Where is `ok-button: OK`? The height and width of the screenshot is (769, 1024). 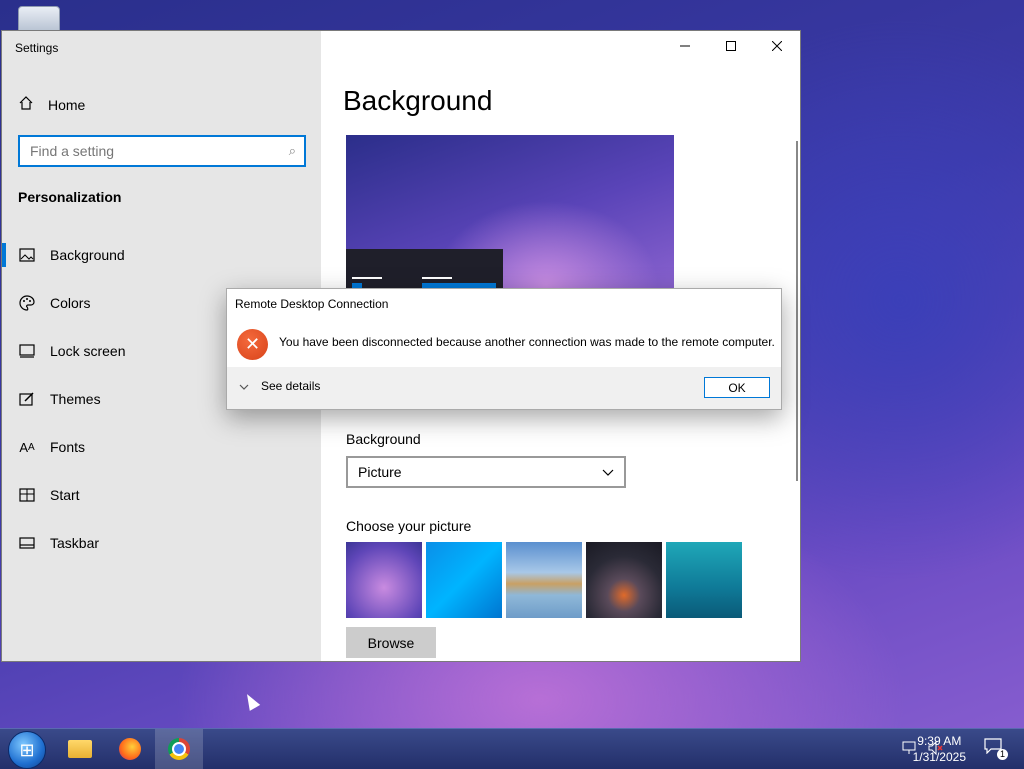
ok-button: OK is located at coordinates (737, 387).